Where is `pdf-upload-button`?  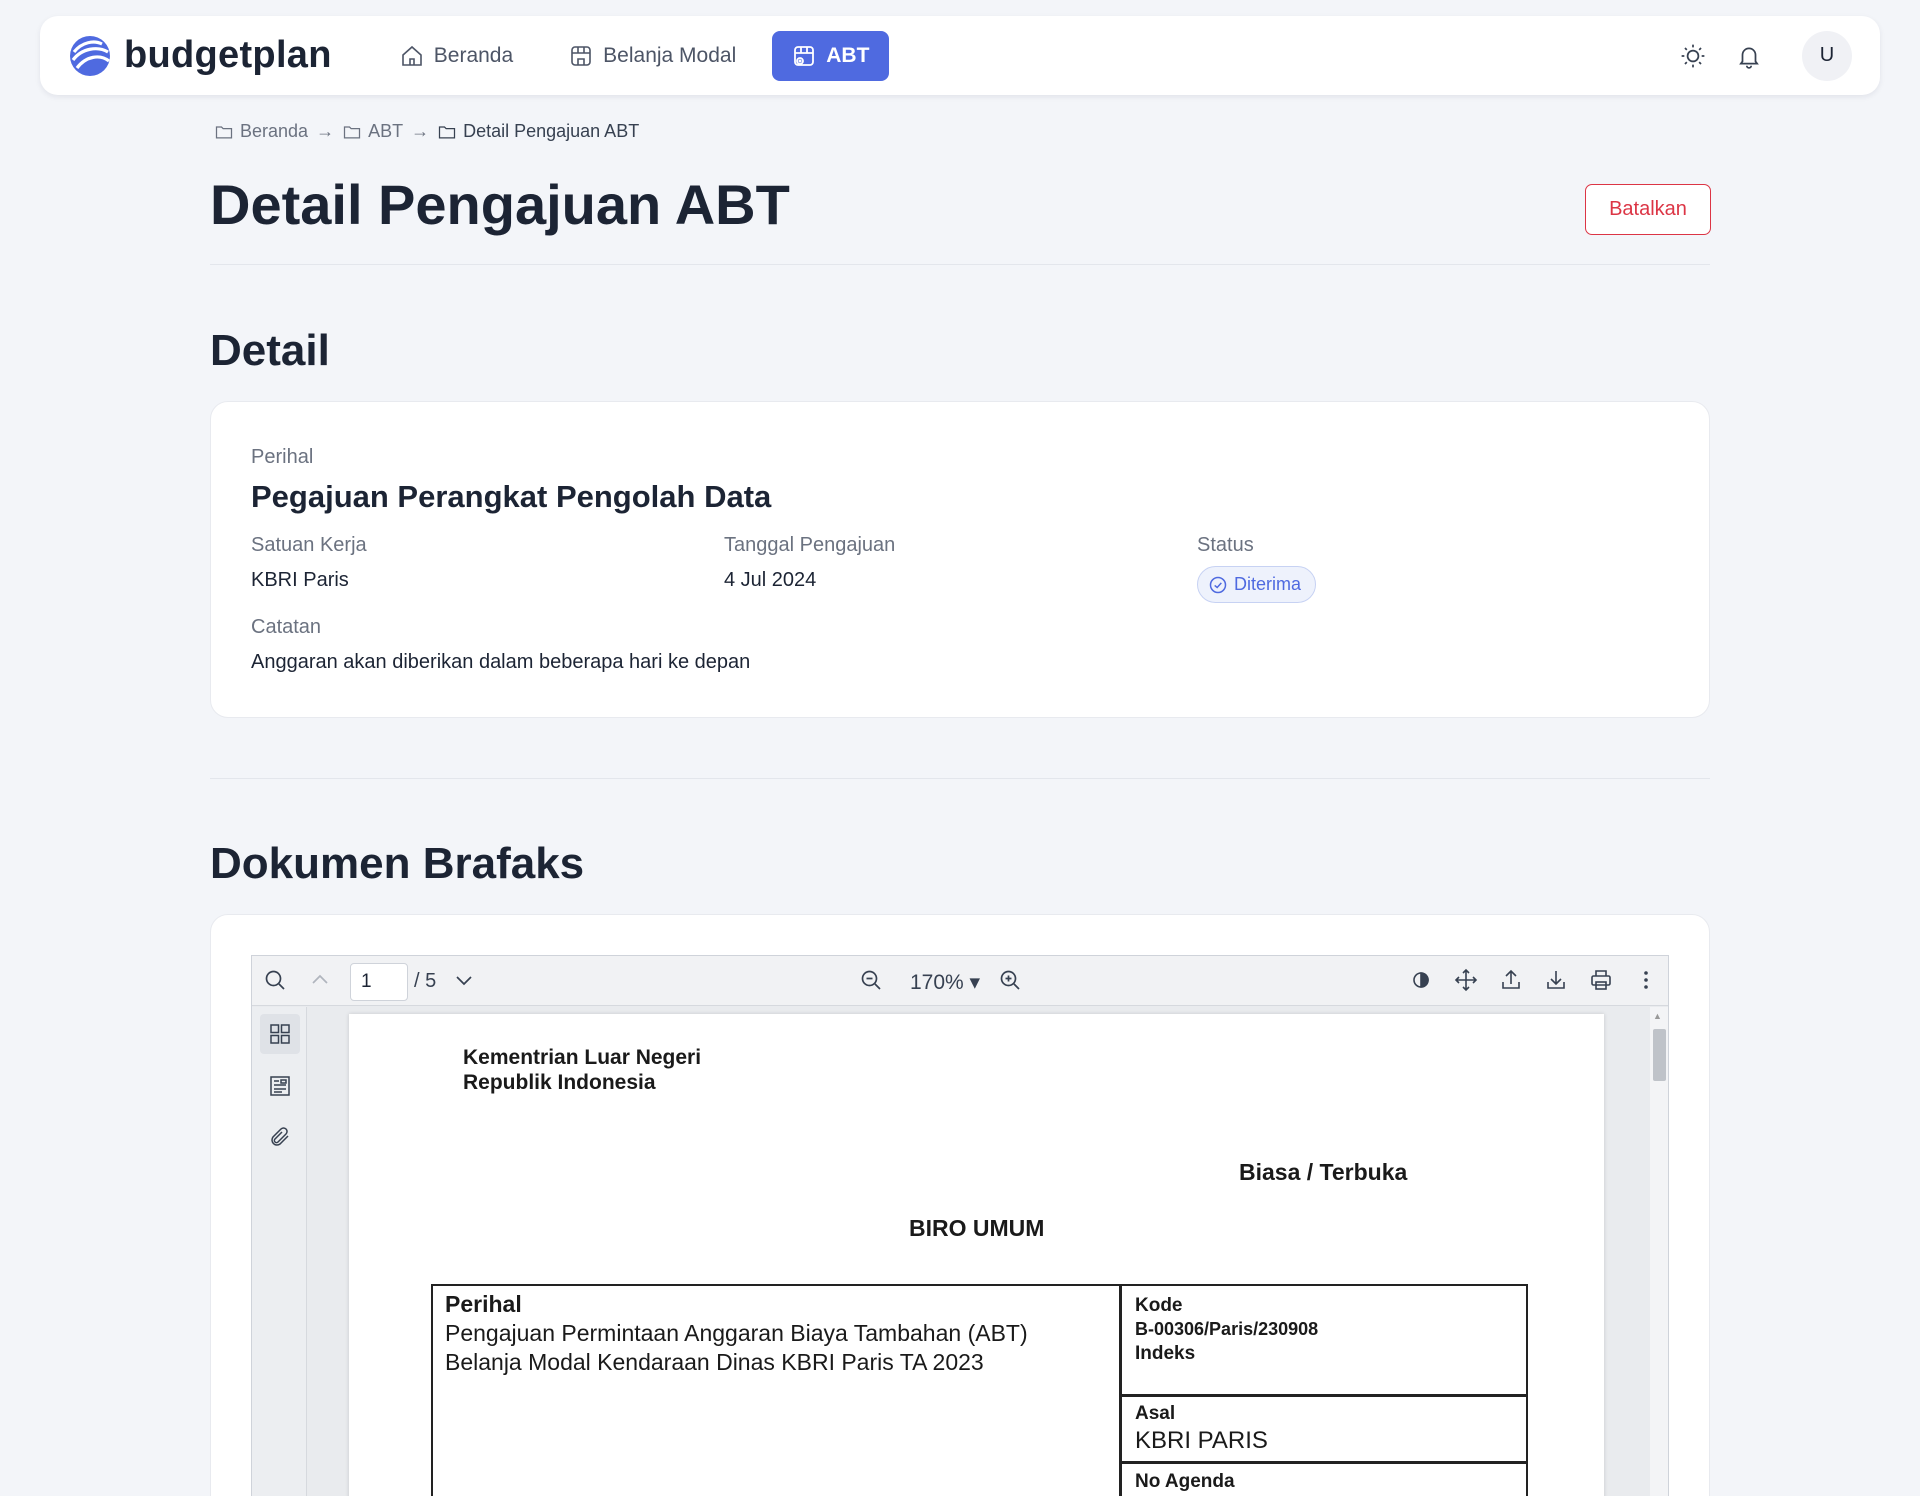 pdf-upload-button is located at coordinates (1511, 980).